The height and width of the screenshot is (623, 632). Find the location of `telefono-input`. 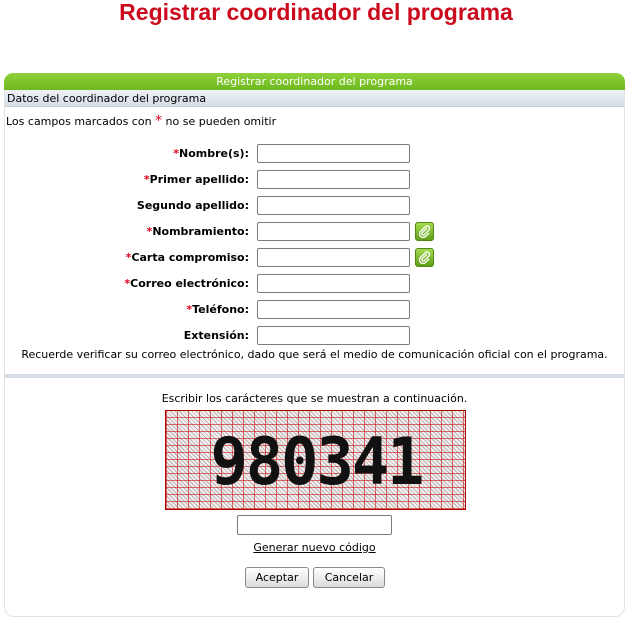

telefono-input is located at coordinates (333, 309).